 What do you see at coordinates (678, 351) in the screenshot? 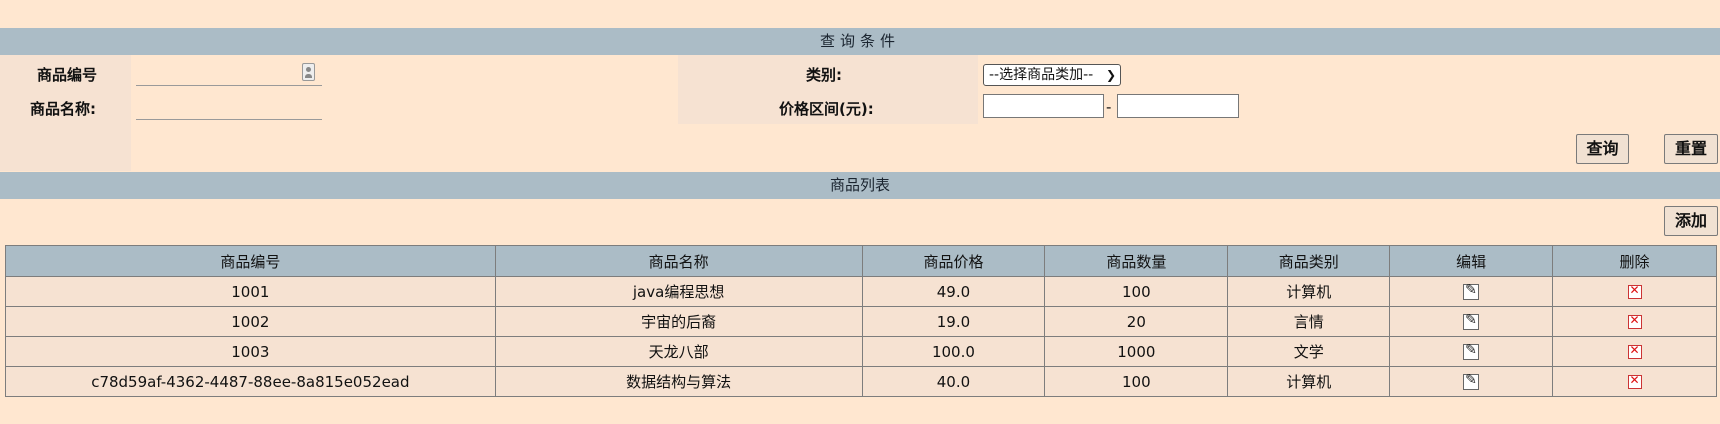
I see `cell-product-name: 天龙八部` at bounding box center [678, 351].